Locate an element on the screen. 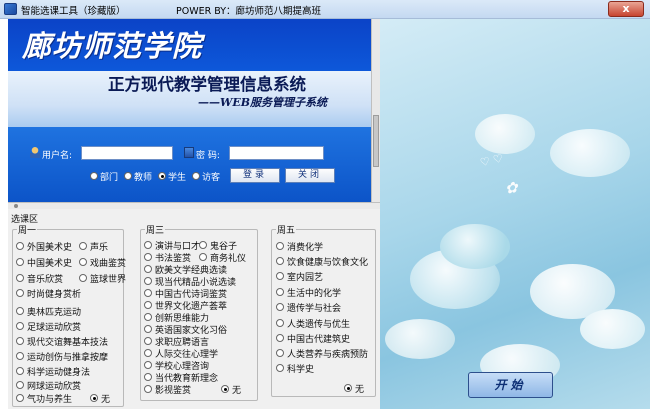 The image size is (650, 409). course-option: 现当代精品小说选读 is located at coordinates (190, 281).